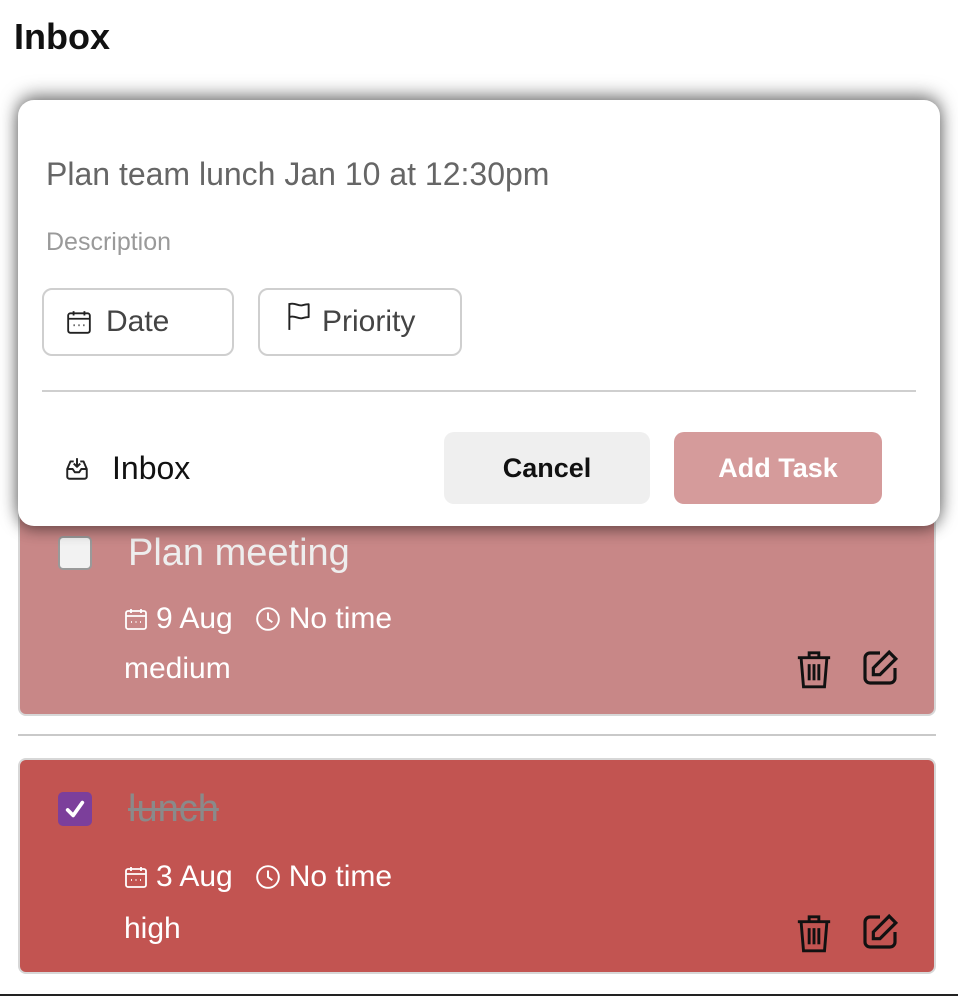 The height and width of the screenshot is (998, 958). I want to click on task-meta: 3 Aug No time, so click(258, 877).